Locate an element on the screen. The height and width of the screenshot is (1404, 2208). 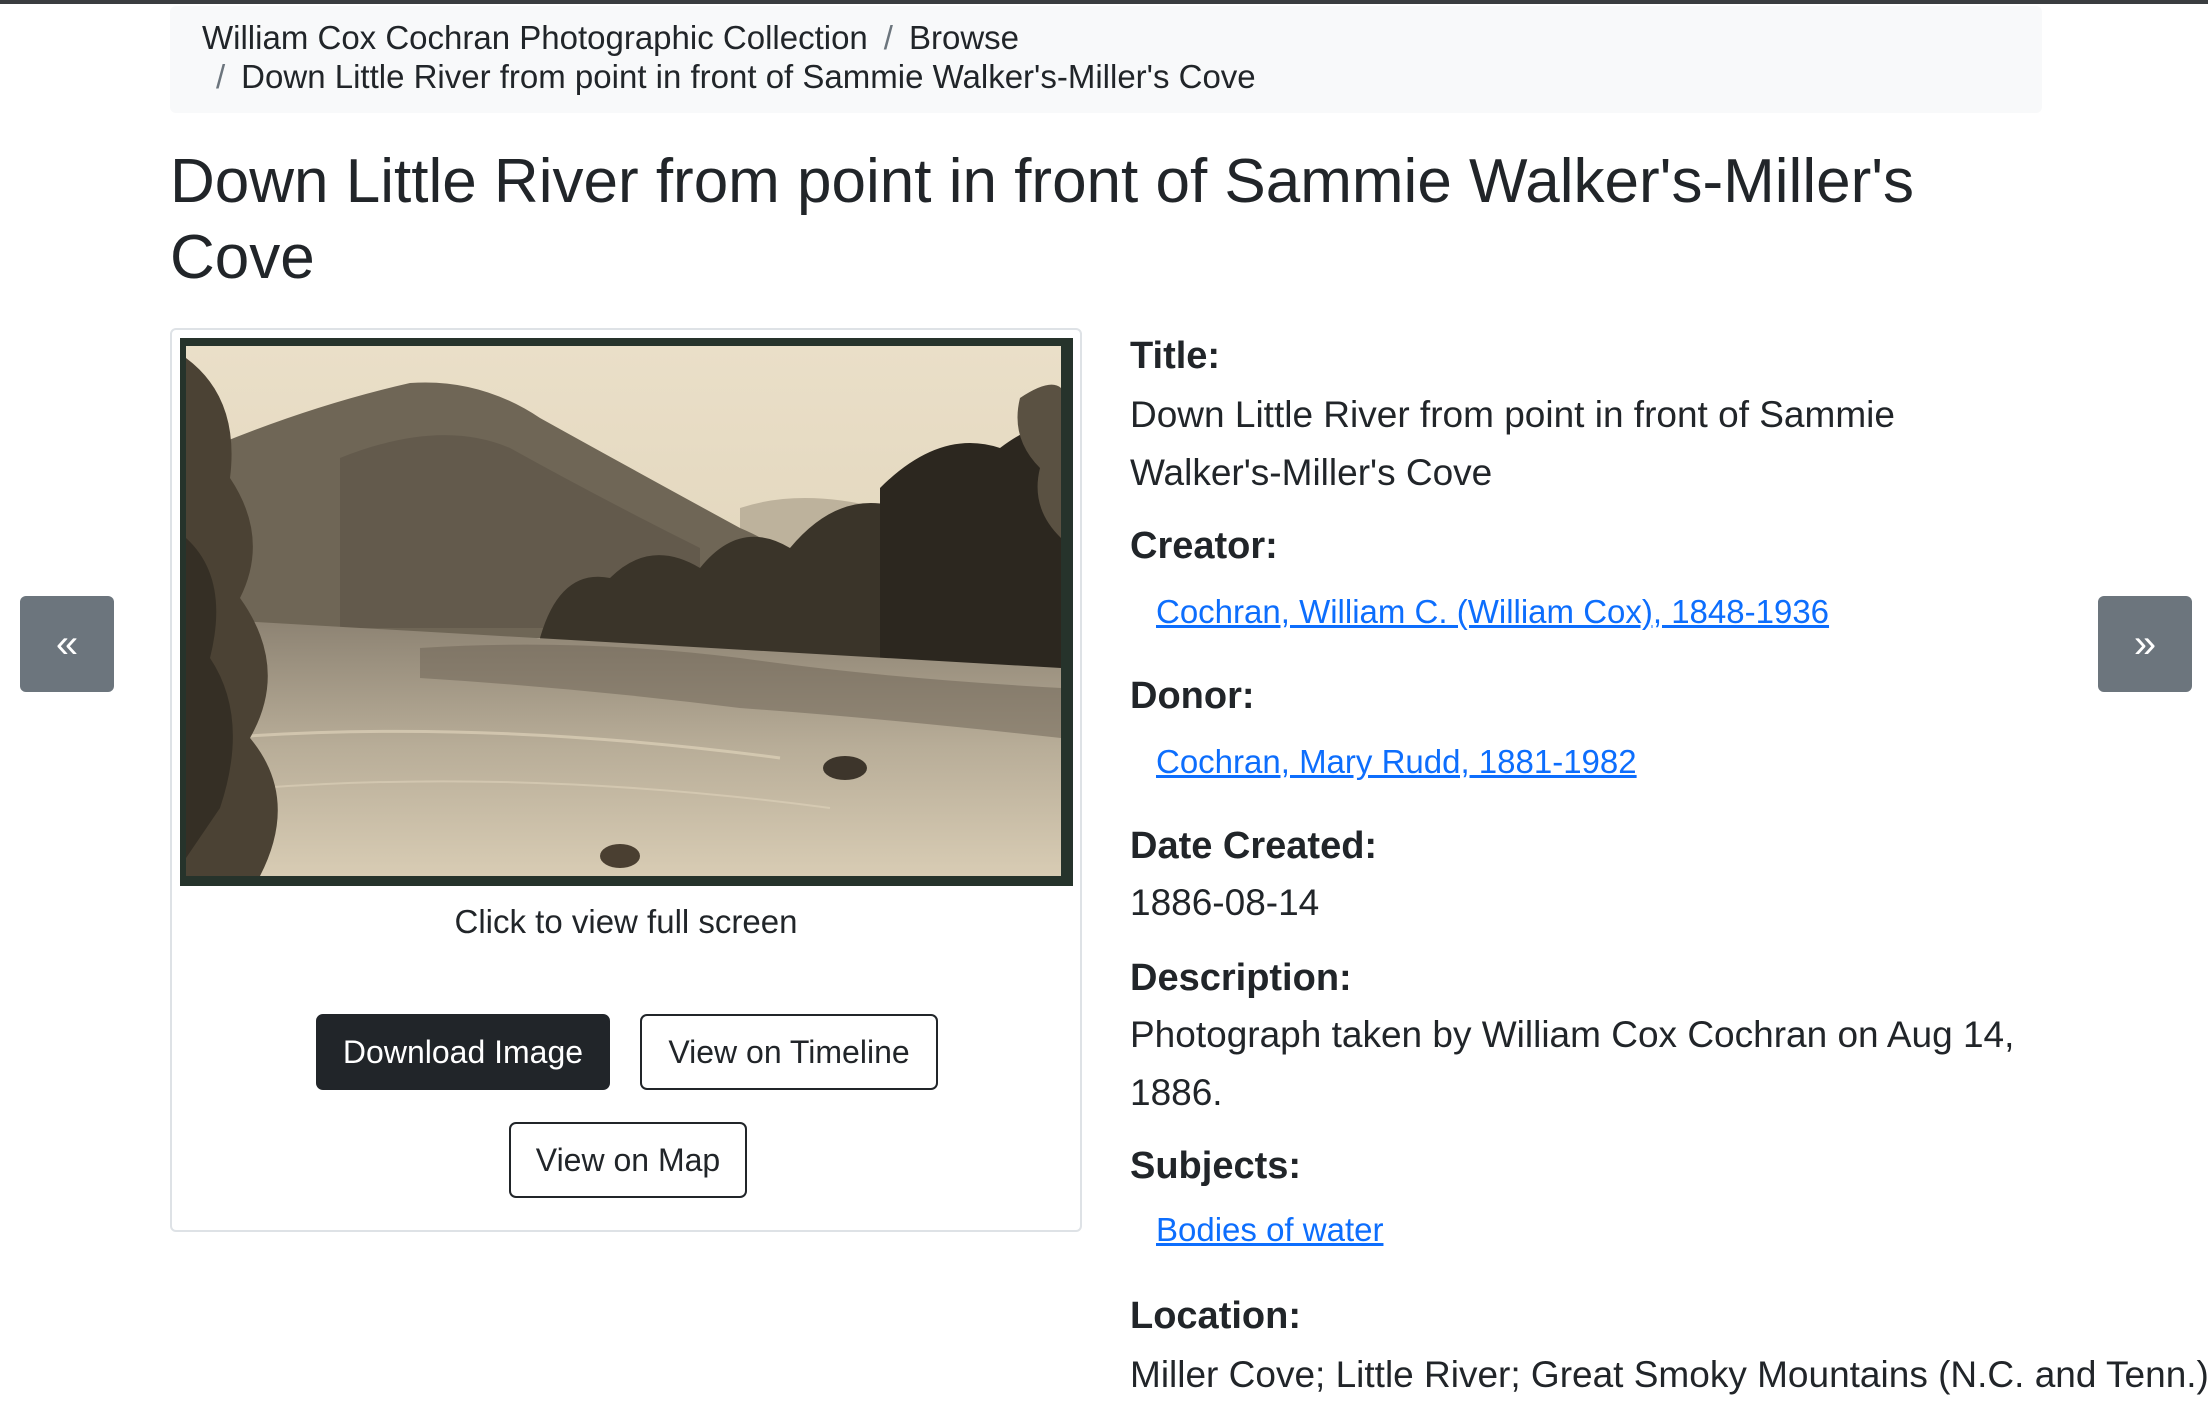
date-created-label: Date Created: is located at coordinates (1254, 846).